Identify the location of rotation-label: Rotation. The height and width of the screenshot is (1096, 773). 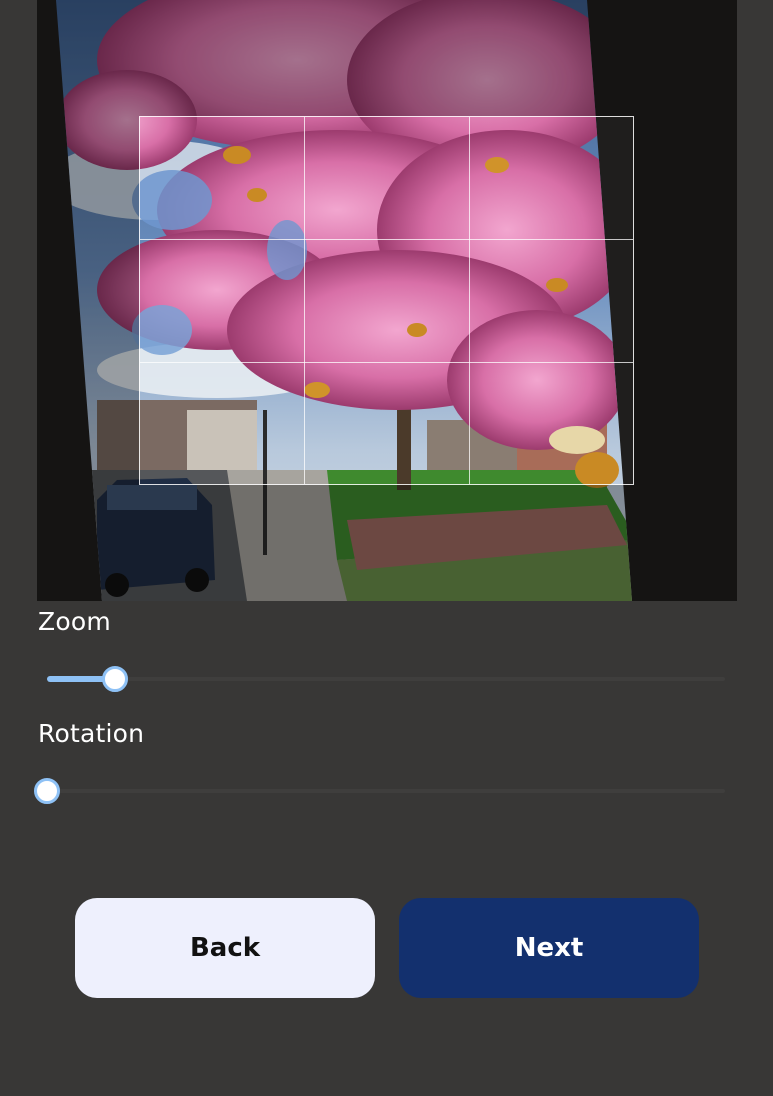
(91, 733).